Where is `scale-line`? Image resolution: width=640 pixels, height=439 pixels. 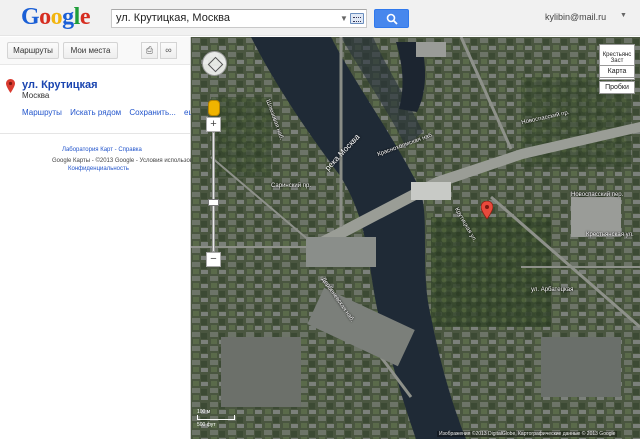 scale-line is located at coordinates (216, 417).